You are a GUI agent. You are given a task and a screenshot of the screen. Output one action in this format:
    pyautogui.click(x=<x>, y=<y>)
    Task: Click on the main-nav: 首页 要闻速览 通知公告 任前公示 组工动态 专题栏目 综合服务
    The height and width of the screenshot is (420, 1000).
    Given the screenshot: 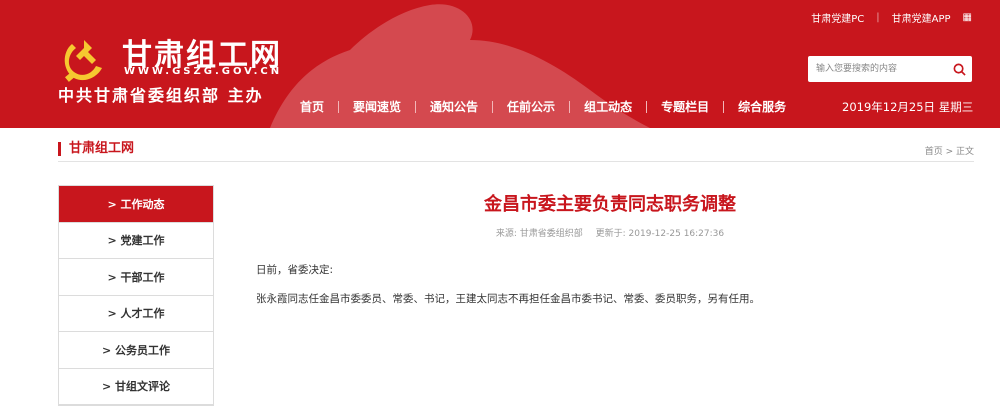 What is the action you would take?
    pyautogui.click(x=543, y=106)
    